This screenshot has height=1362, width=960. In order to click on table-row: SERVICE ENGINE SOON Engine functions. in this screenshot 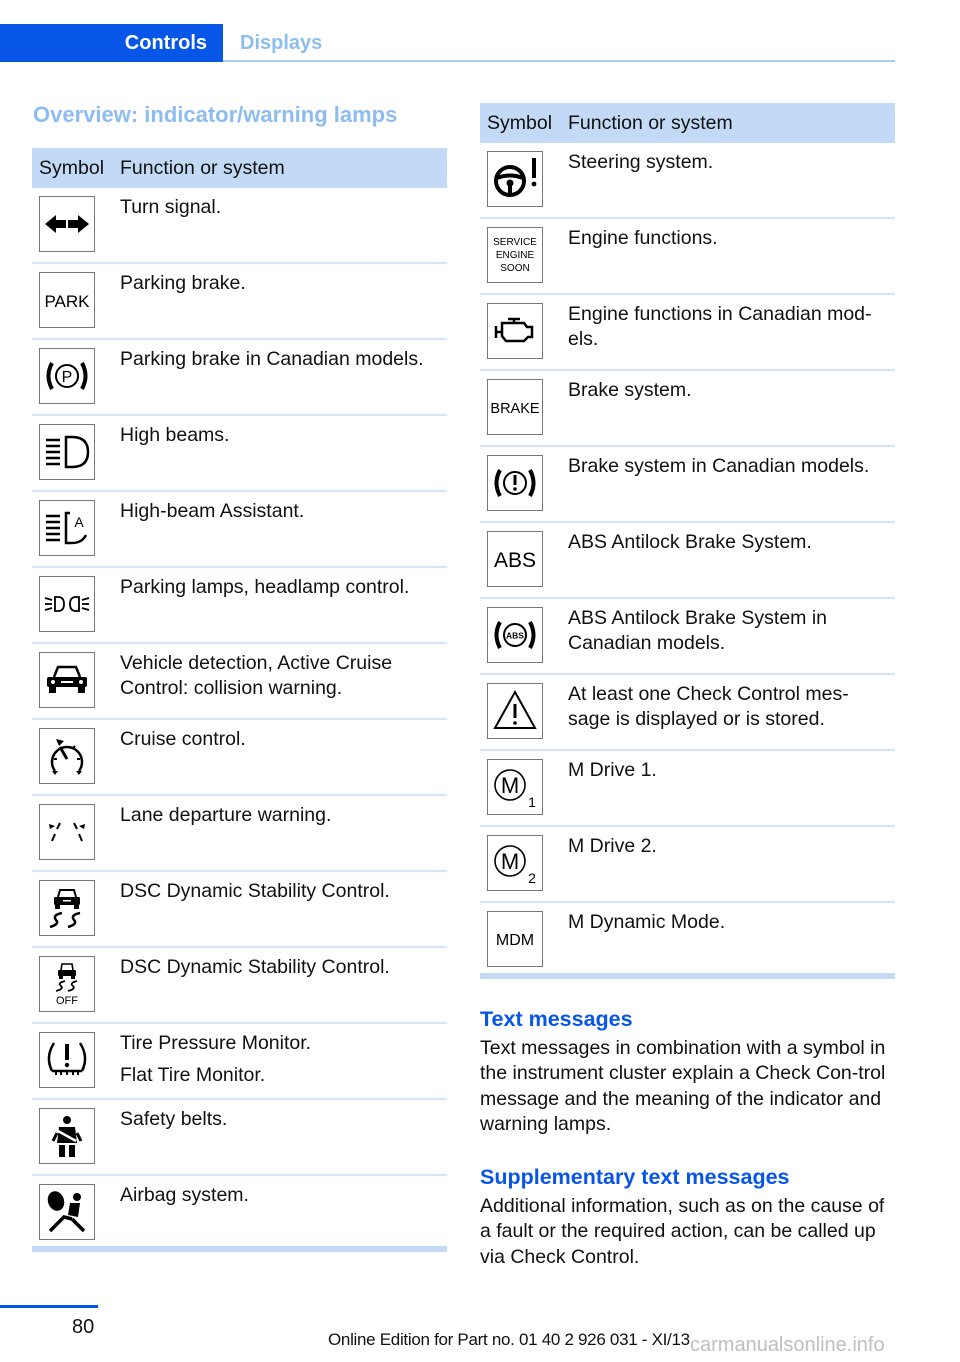, I will do `click(687, 257)`.